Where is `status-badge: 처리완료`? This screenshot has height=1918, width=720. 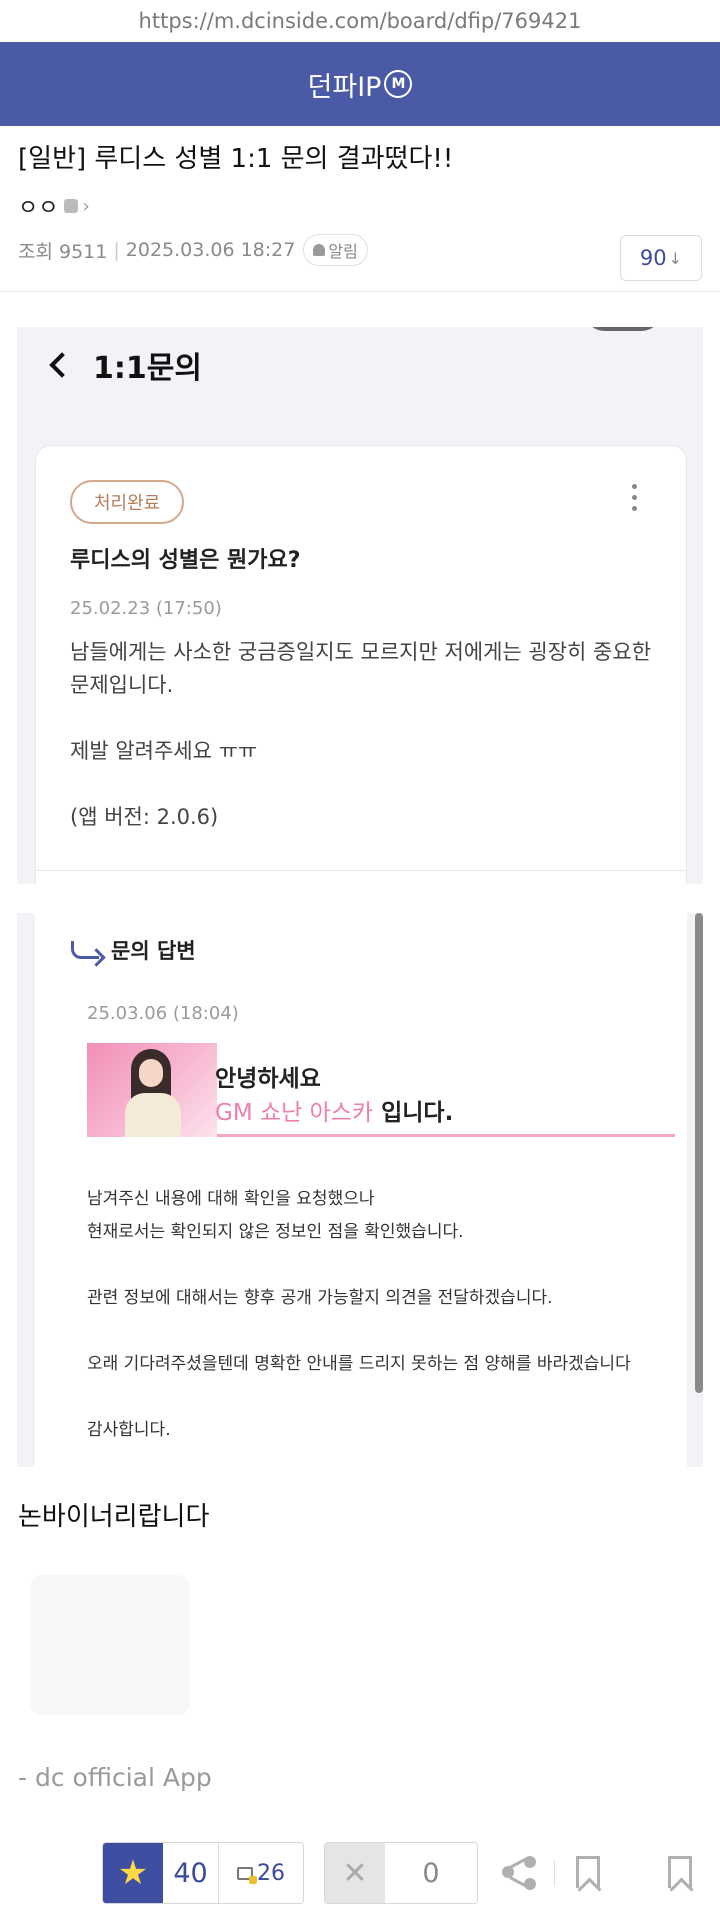
status-badge: 처리완료 is located at coordinates (127, 502).